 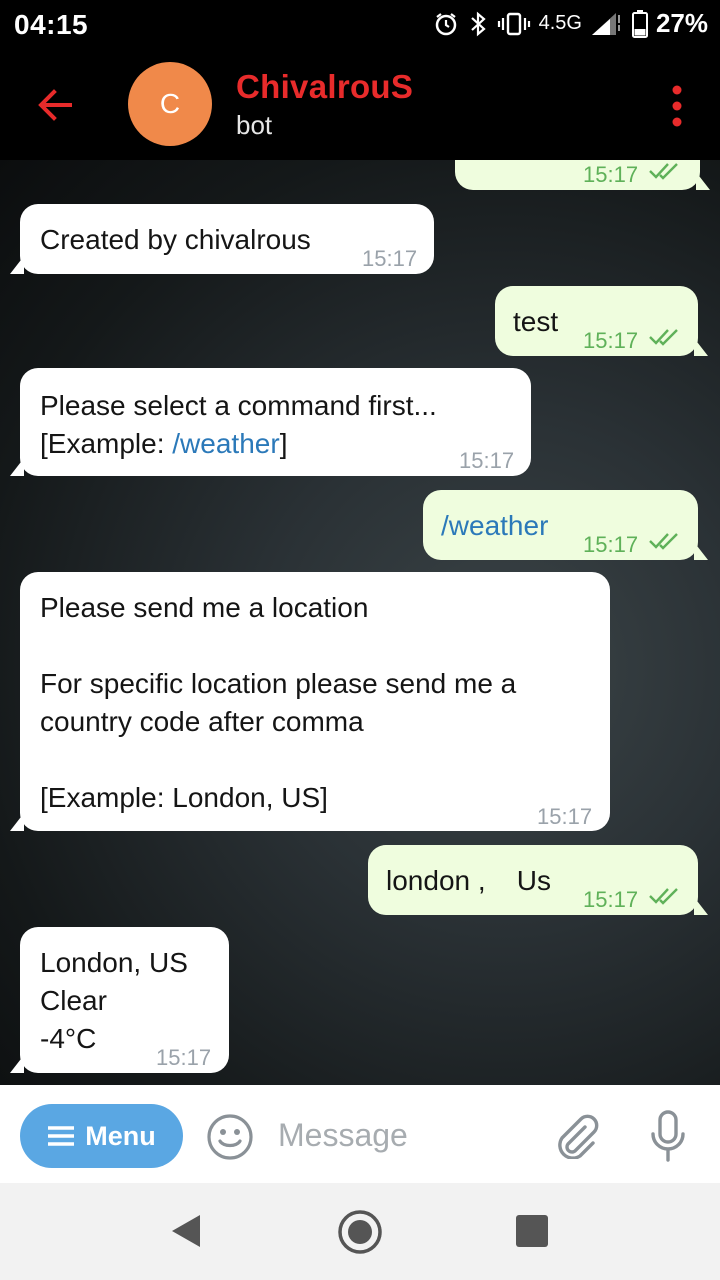 I want to click on status-time: 04:15, so click(x=51, y=24).